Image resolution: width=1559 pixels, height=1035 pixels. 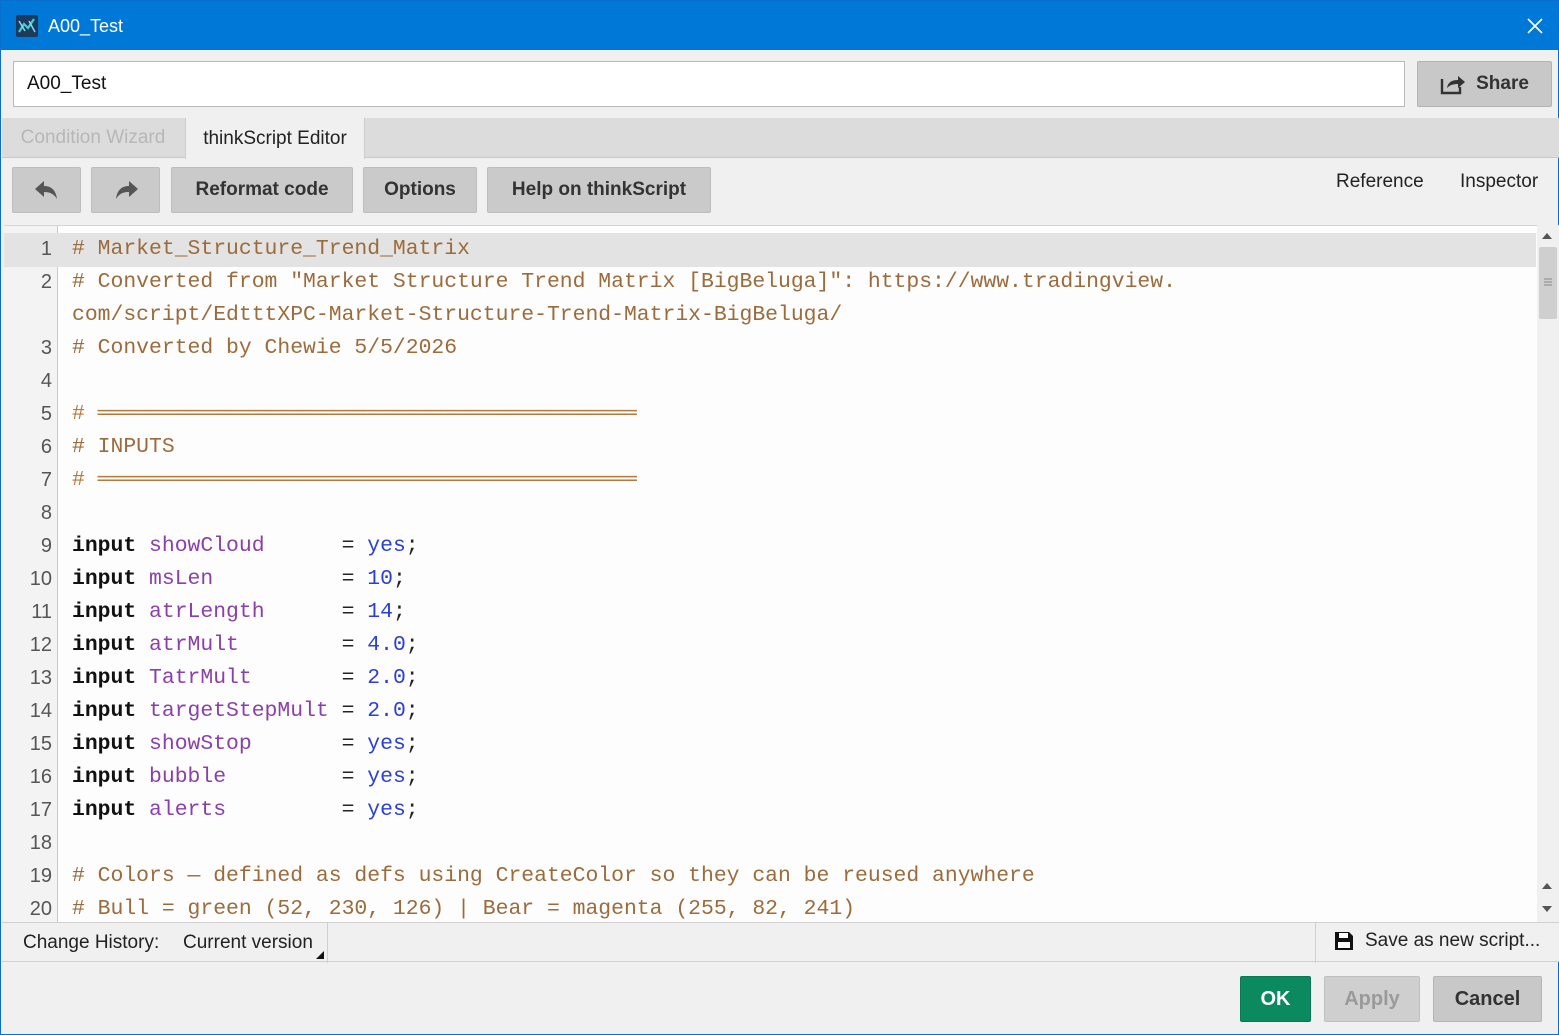 I want to click on code-line: 1 # Market_Structure_Trend_Matrix, so click(x=770, y=249).